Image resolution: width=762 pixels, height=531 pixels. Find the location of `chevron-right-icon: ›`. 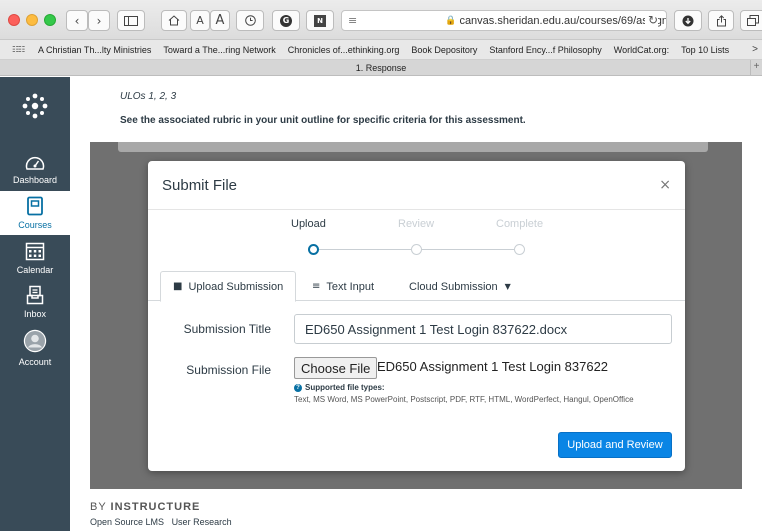

chevron-right-icon: › is located at coordinates (99, 20).